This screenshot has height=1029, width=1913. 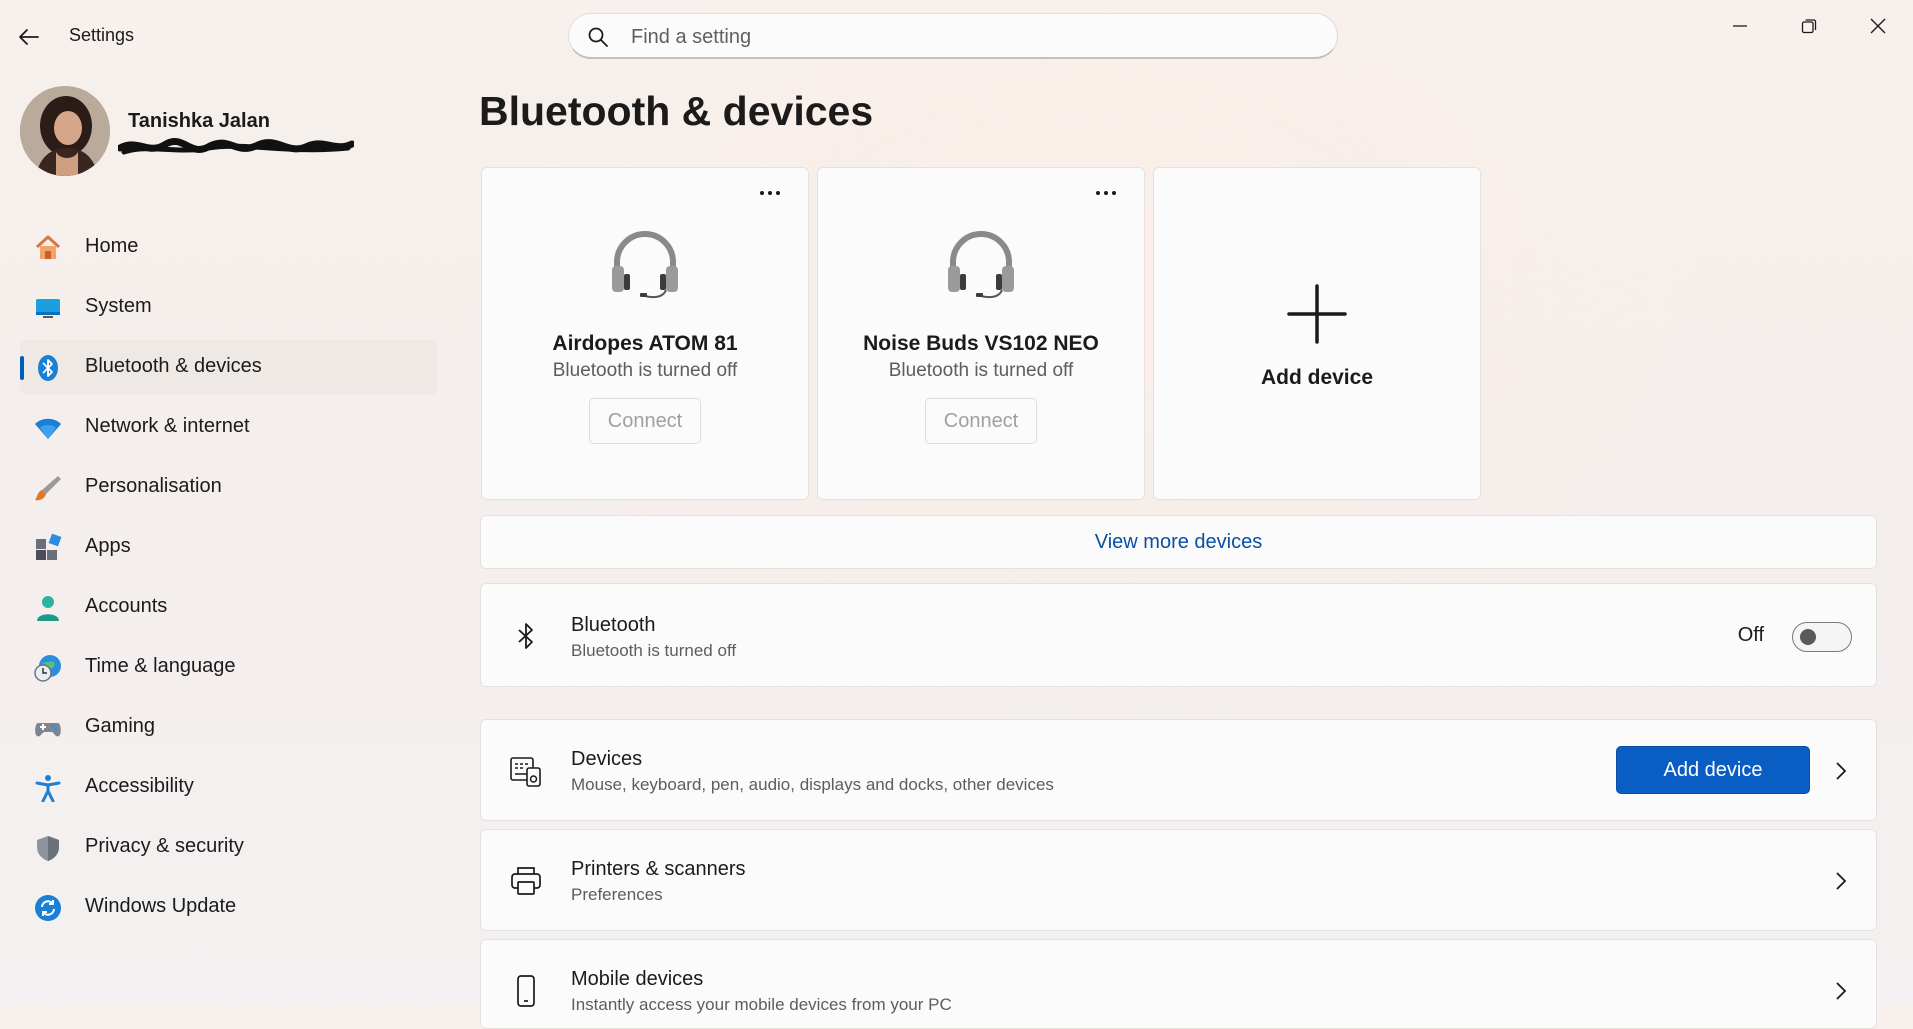 What do you see at coordinates (1317, 377) in the screenshot?
I see `add-device-label: Add device` at bounding box center [1317, 377].